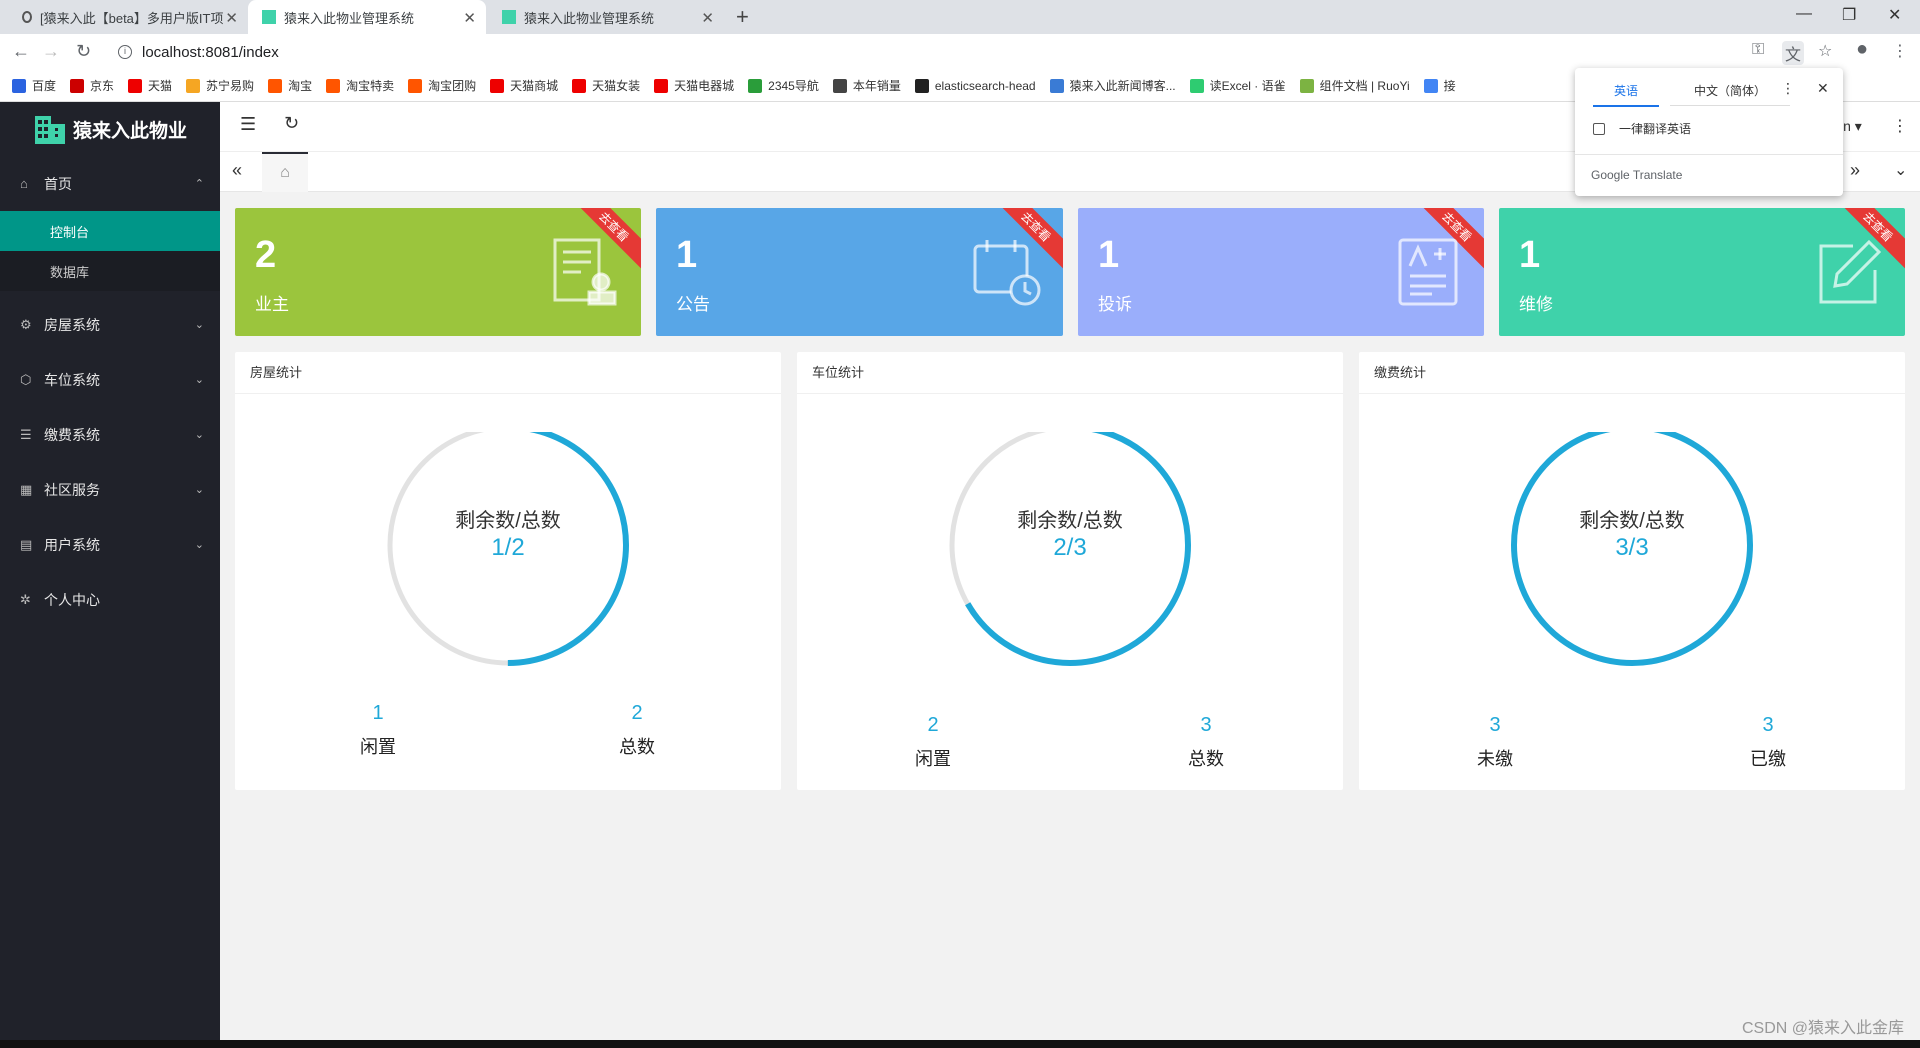 The width and height of the screenshot is (1920, 1048). I want to click on stat-left: 3 未缴, so click(1495, 742).